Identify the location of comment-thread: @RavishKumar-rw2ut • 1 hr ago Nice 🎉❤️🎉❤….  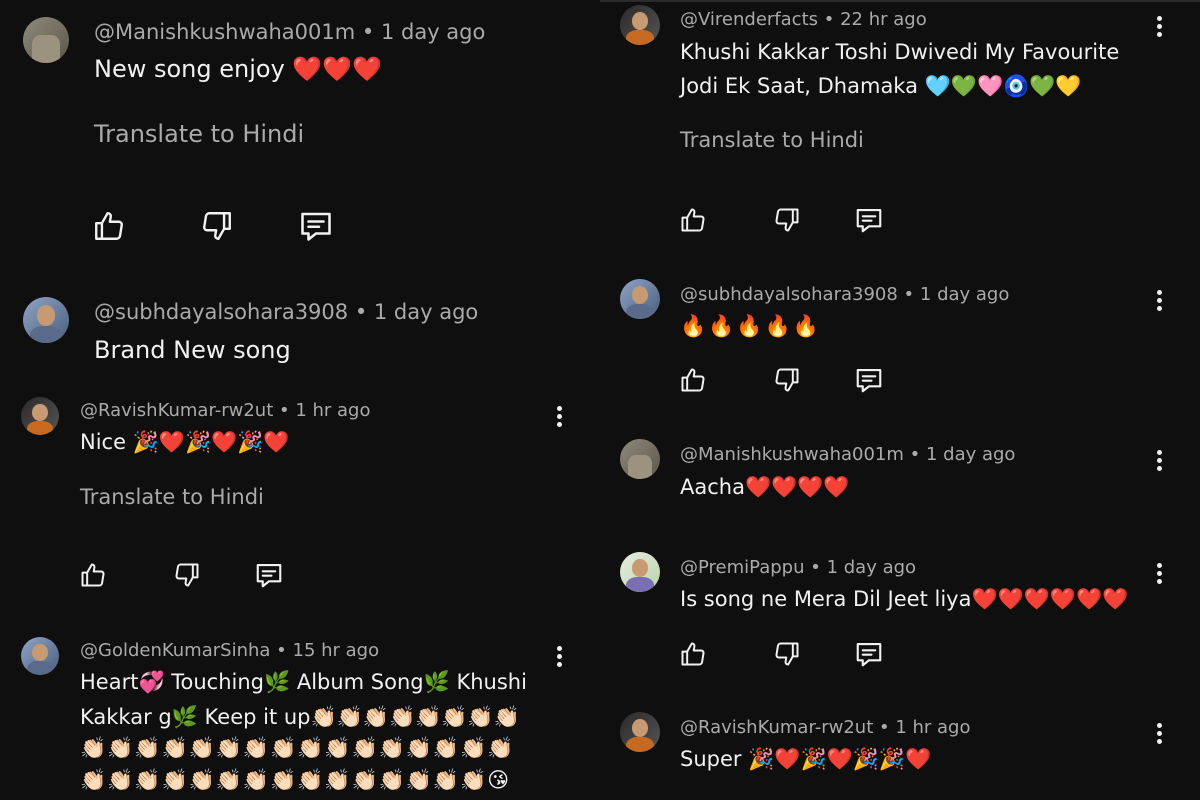
(300, 495).